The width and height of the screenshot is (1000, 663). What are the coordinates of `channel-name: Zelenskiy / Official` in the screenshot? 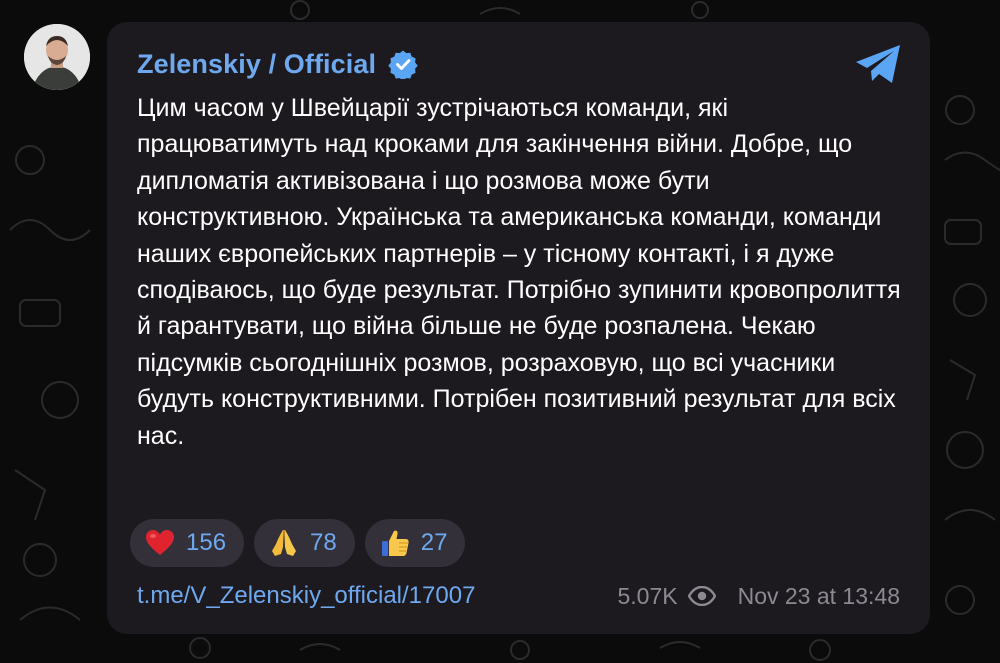 It's located at (256, 64).